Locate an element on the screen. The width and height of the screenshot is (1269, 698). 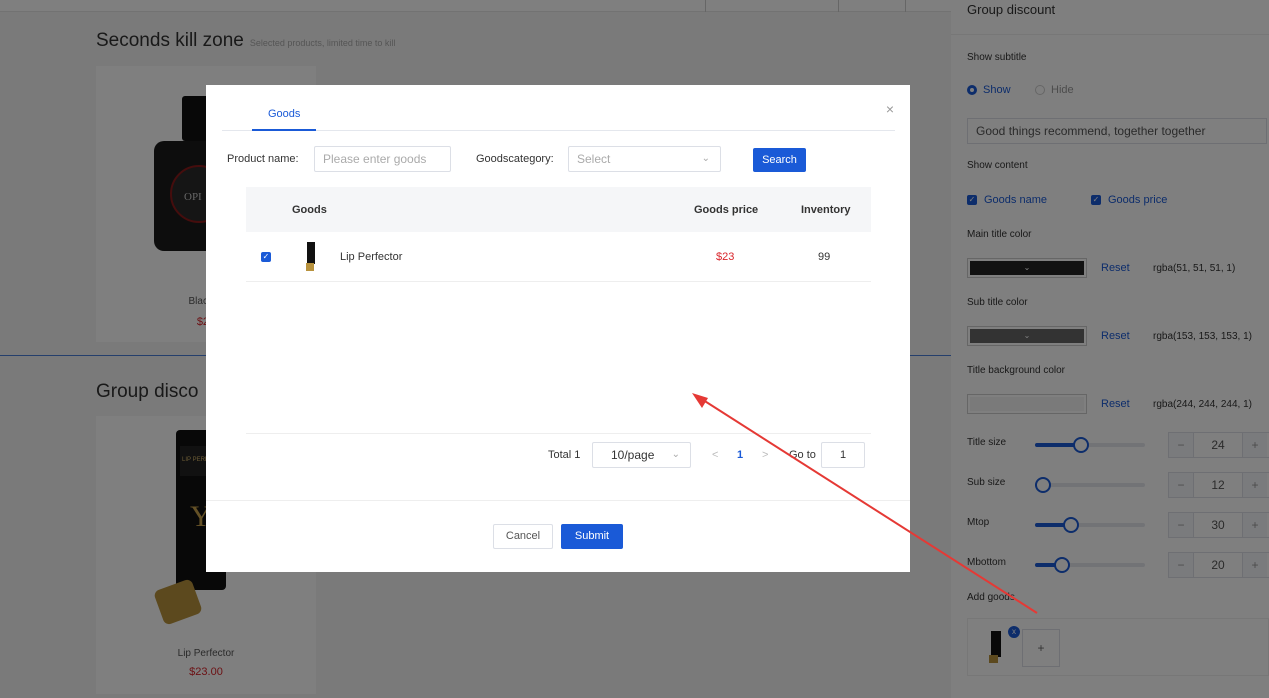
goods-name: Lip Perfector is located at coordinates (371, 257).